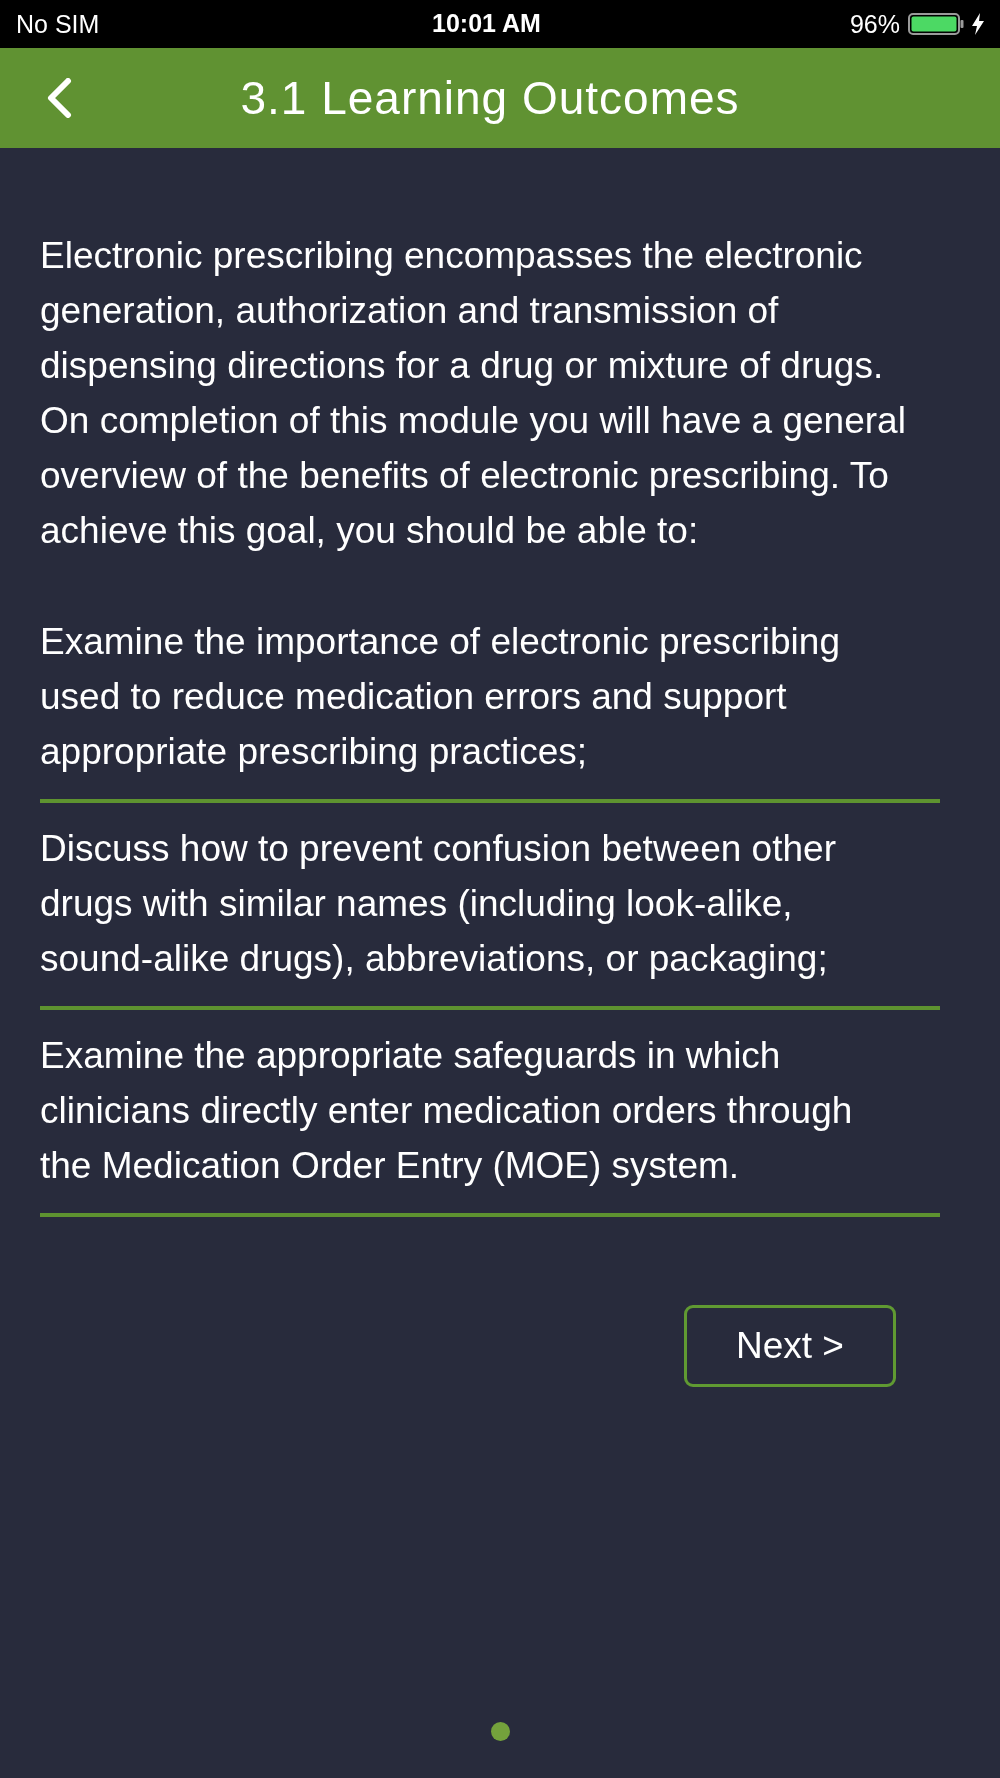  I want to click on back-chevron-icon, so click(59, 98).